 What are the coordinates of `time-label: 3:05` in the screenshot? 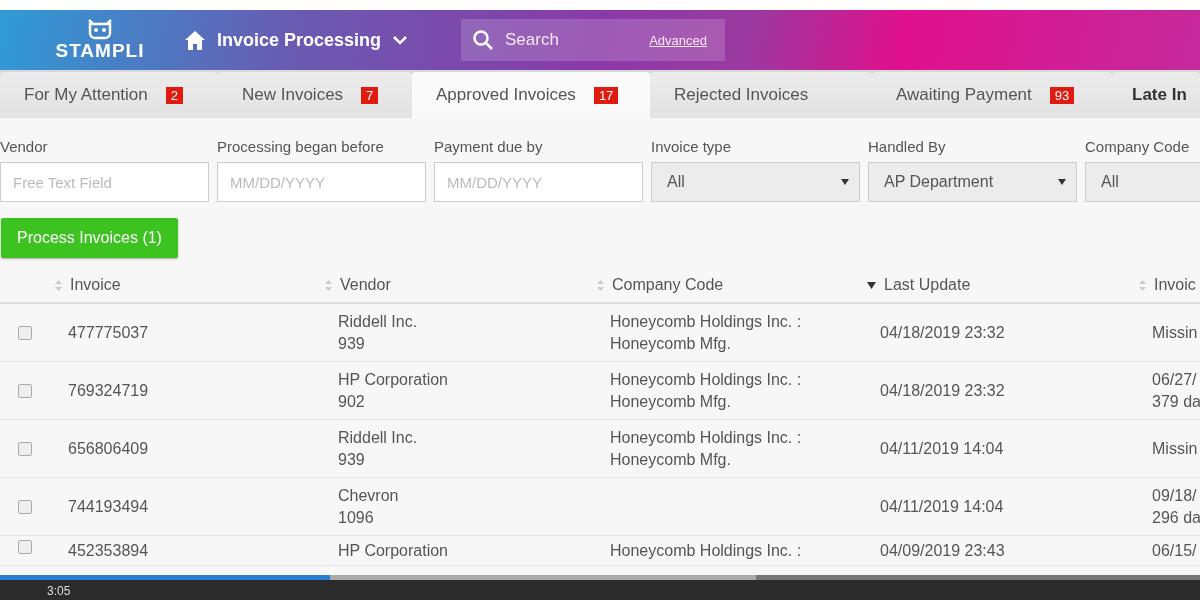 It's located at (59, 591).